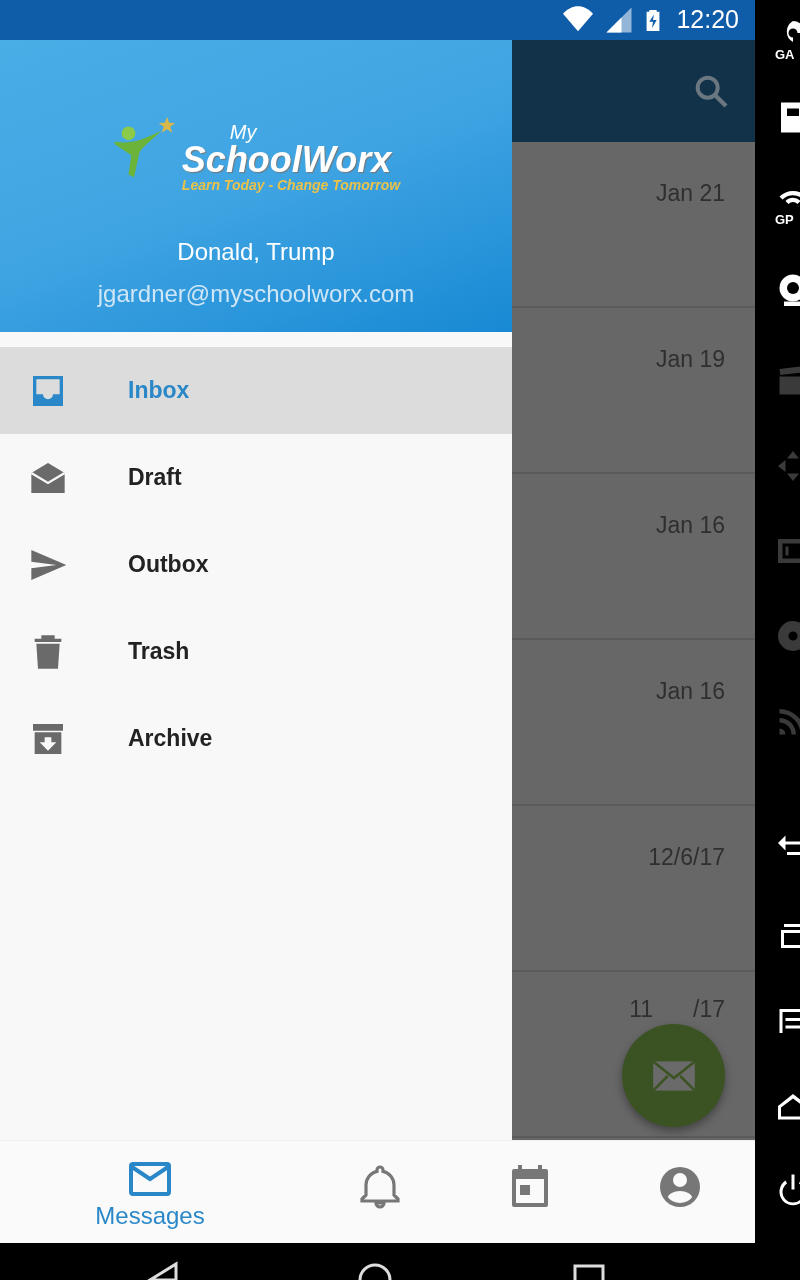 The height and width of the screenshot is (1280, 800). I want to click on toolbar-label: GP, so click(784, 219).